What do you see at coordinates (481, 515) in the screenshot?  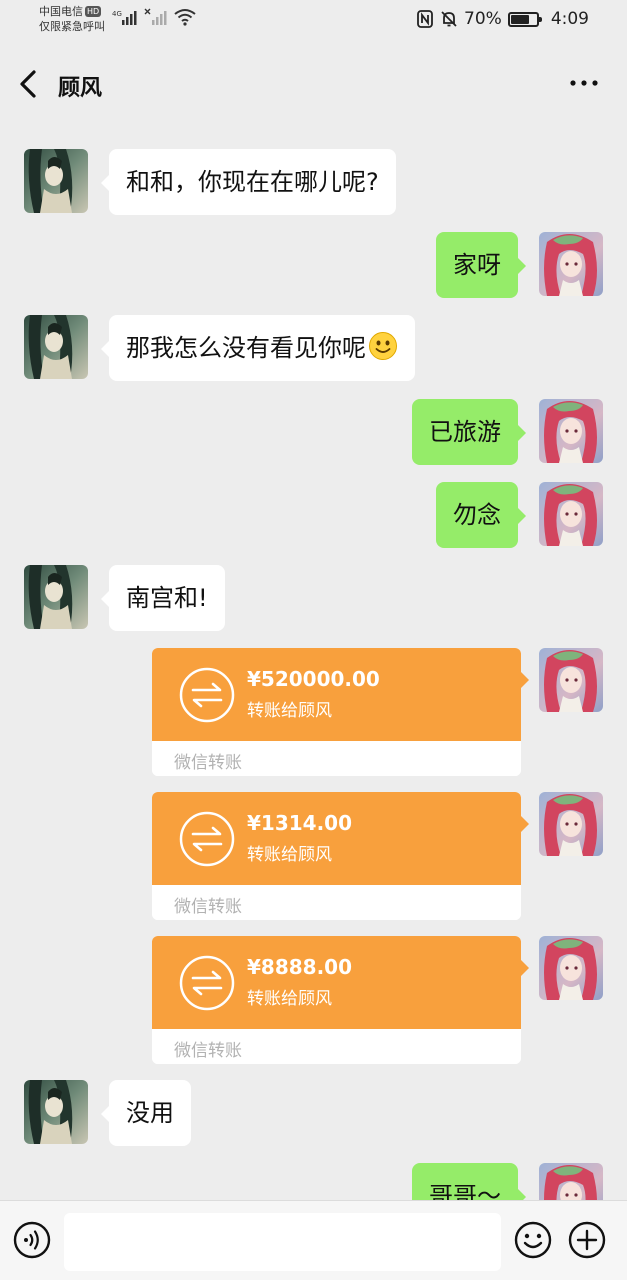 I see `outgoing-message: 勿念` at bounding box center [481, 515].